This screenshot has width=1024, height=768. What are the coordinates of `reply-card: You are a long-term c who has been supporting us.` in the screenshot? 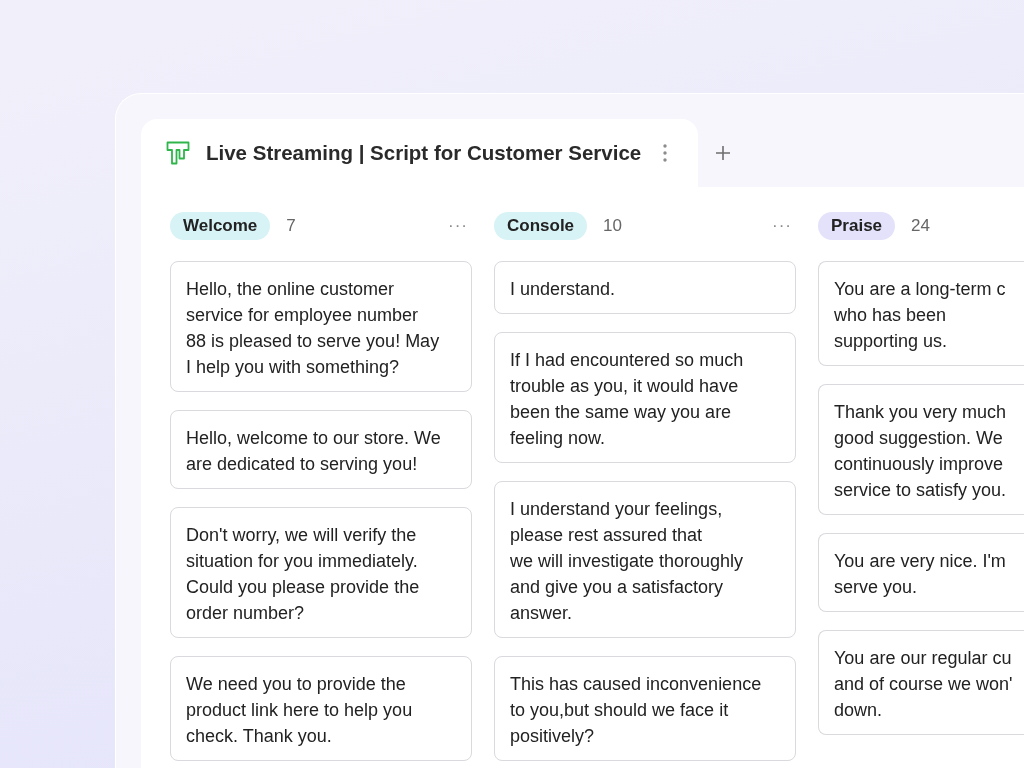 It's located at (921, 313).